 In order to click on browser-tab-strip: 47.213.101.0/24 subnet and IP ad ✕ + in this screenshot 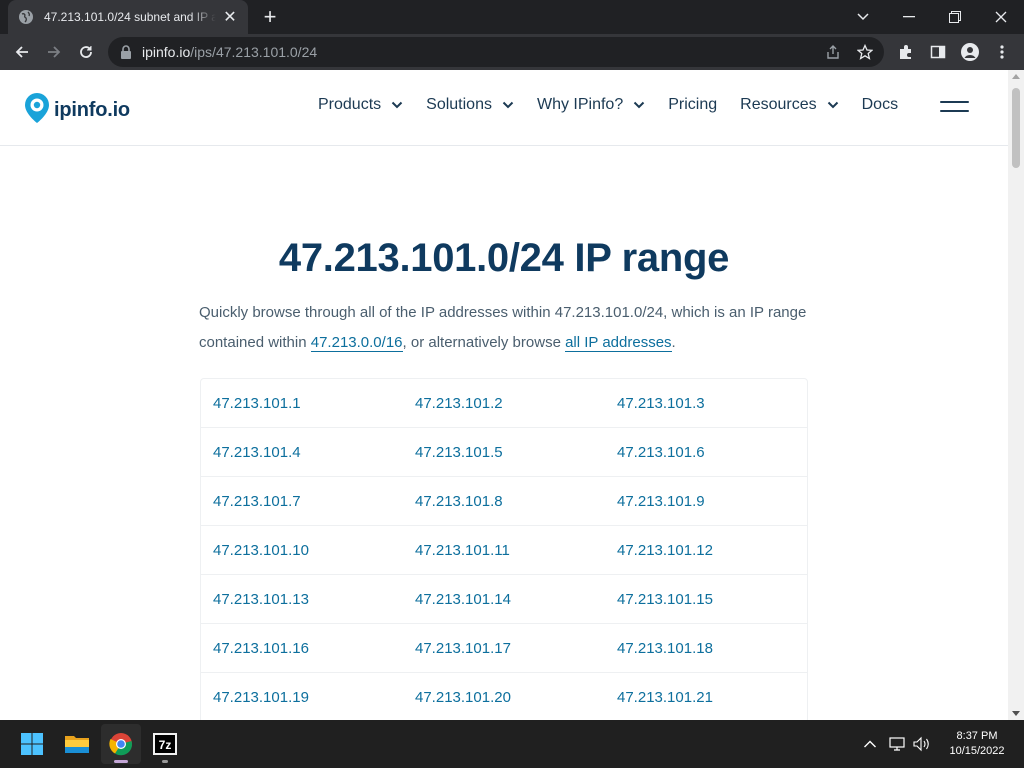, I will do `click(512, 17)`.